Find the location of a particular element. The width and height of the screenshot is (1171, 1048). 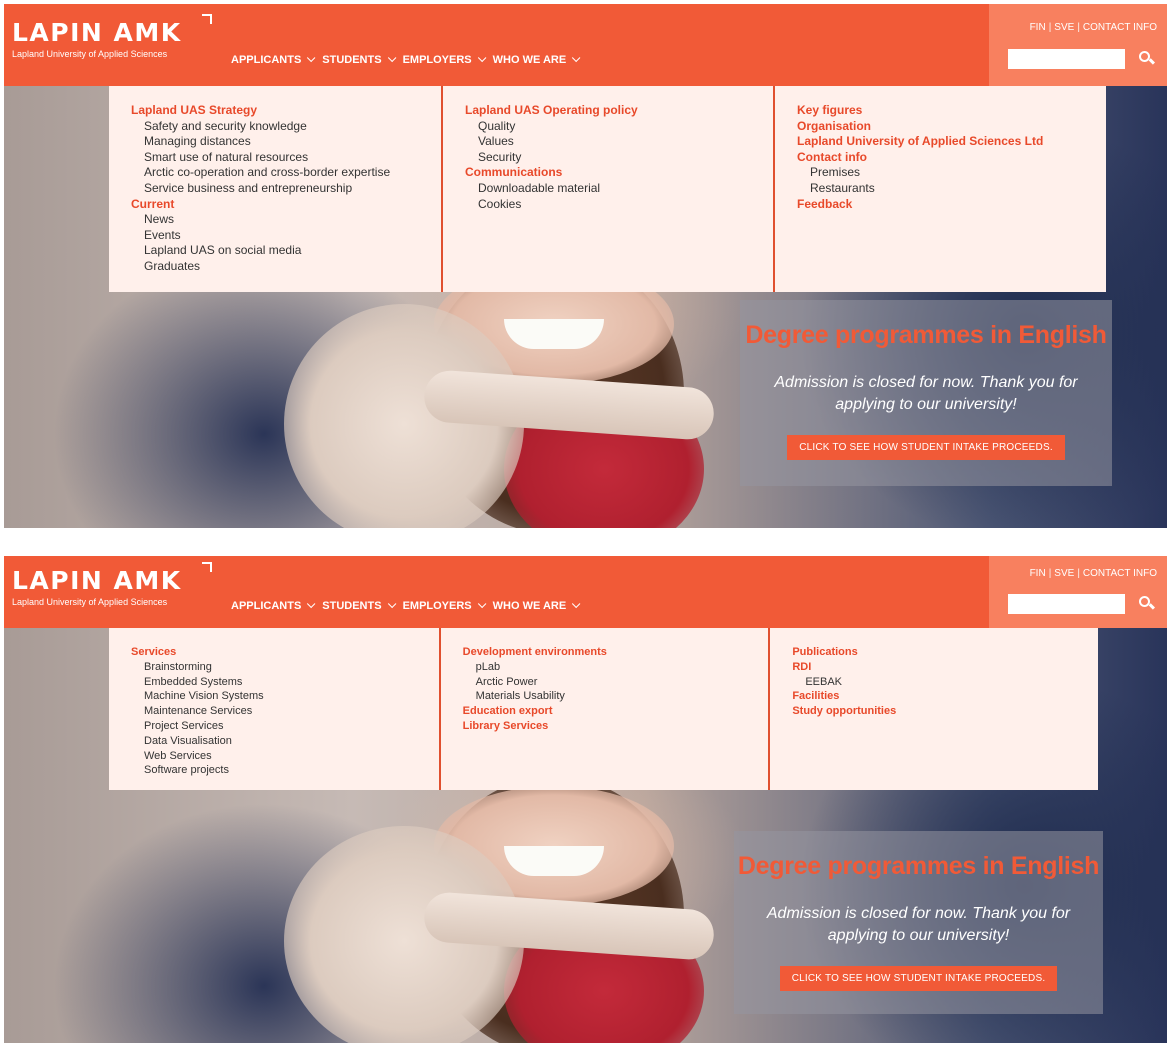

menu-sub-link: Safety and security knowledge is located at coordinates (286, 127).